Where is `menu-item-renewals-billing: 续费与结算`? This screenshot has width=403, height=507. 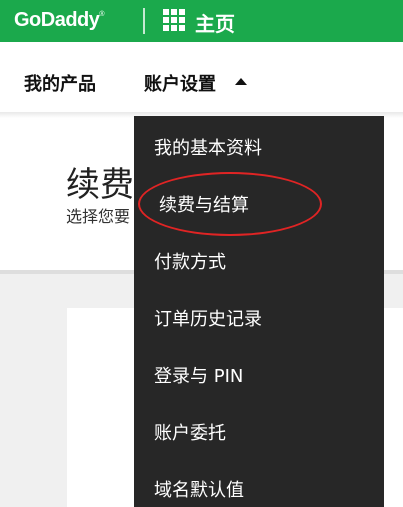
menu-item-renewals-billing: 续费与结算 is located at coordinates (204, 204).